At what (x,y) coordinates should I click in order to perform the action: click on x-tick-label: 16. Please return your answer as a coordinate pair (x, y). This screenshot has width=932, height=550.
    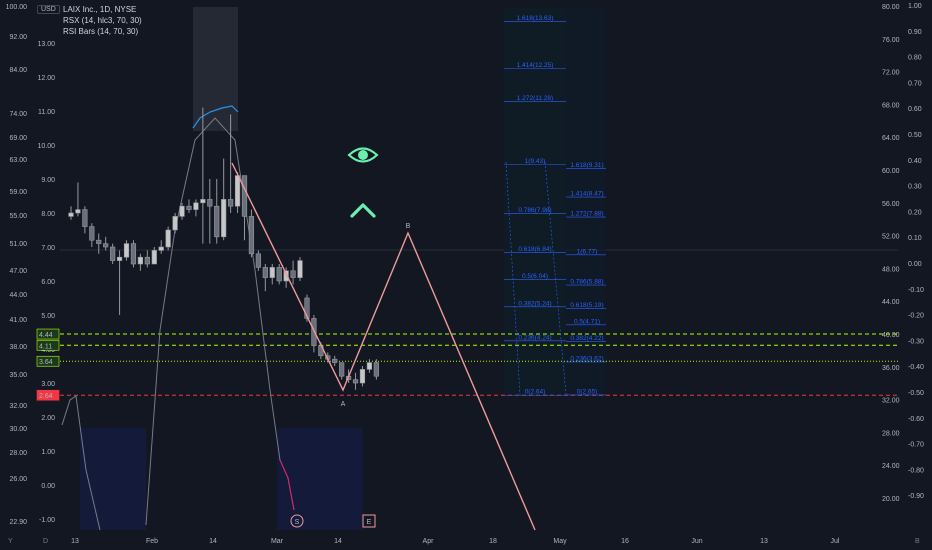
    Looking at the image, I should click on (625, 541).